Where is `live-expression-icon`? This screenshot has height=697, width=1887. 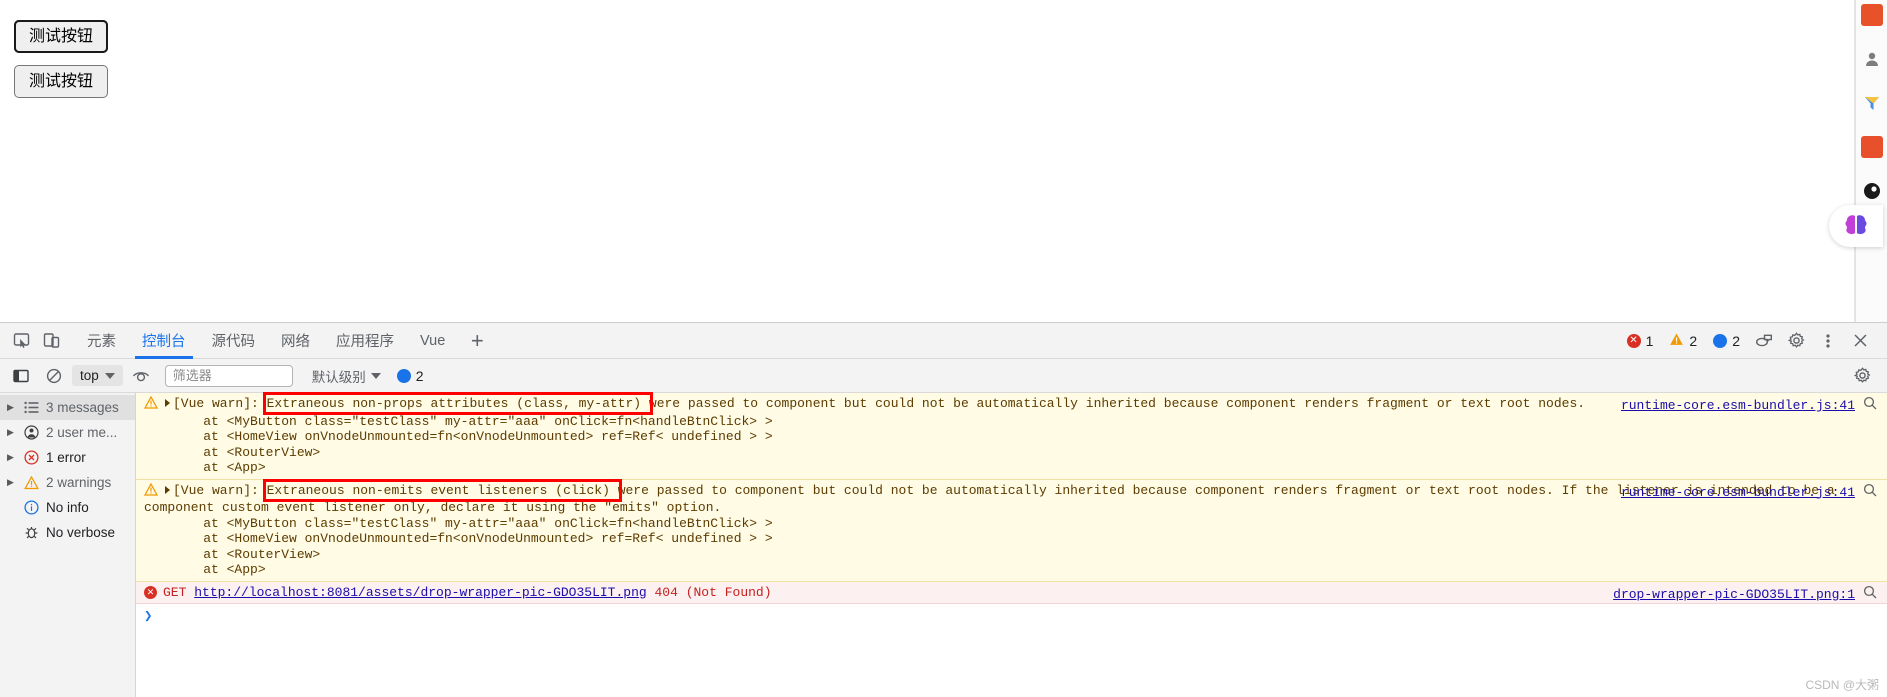
live-expression-icon is located at coordinates (141, 376).